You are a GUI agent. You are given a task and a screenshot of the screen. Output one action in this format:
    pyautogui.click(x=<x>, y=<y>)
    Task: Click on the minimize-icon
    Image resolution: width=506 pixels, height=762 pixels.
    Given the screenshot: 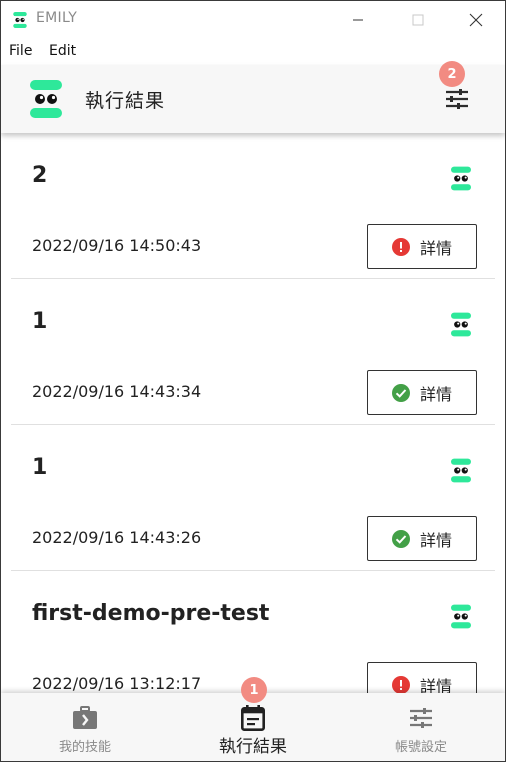 What is the action you would take?
    pyautogui.click(x=358, y=20)
    